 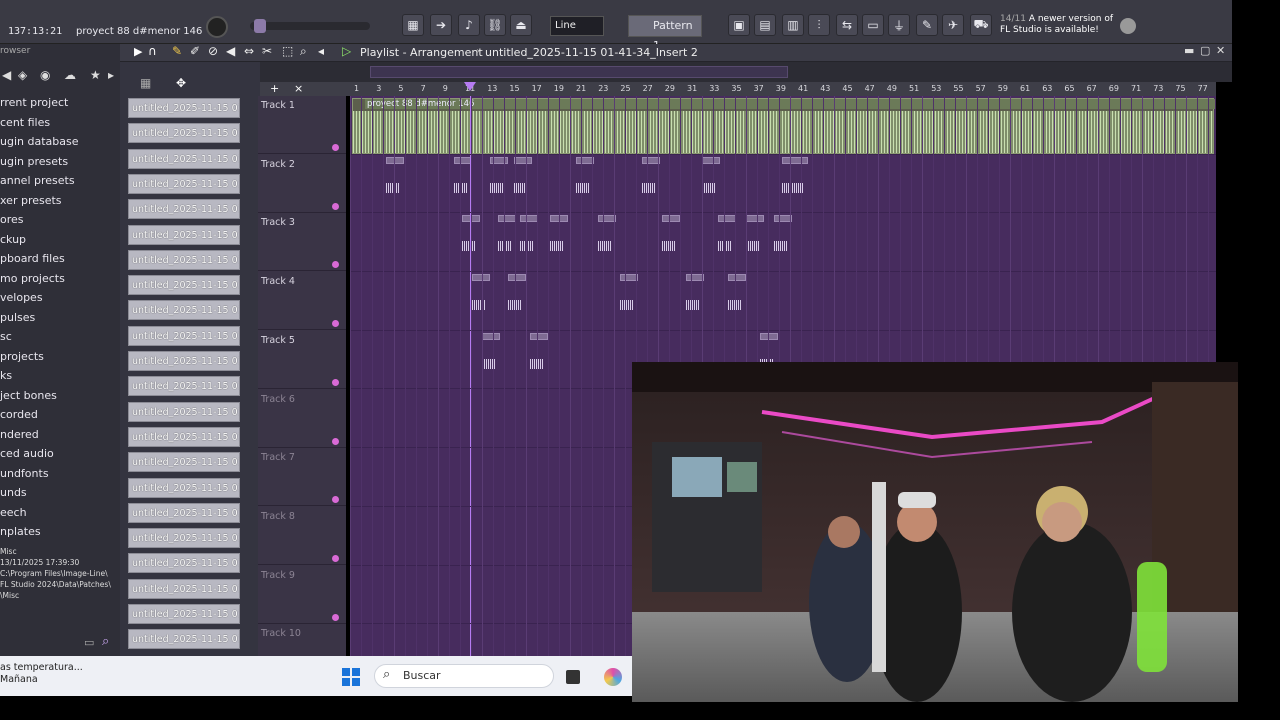 What do you see at coordinates (927, 25) in the screenshot?
I see `tools-icon: ✎` at bounding box center [927, 25].